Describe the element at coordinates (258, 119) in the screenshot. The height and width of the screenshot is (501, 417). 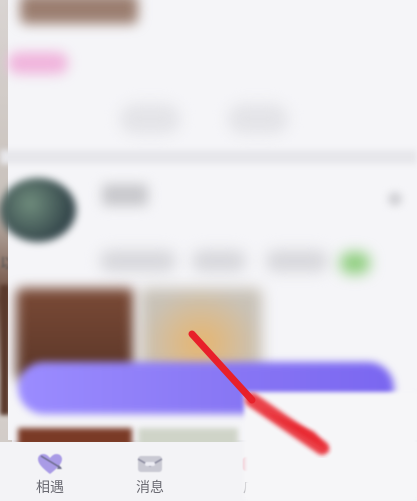
I see `right-action-button` at that location.